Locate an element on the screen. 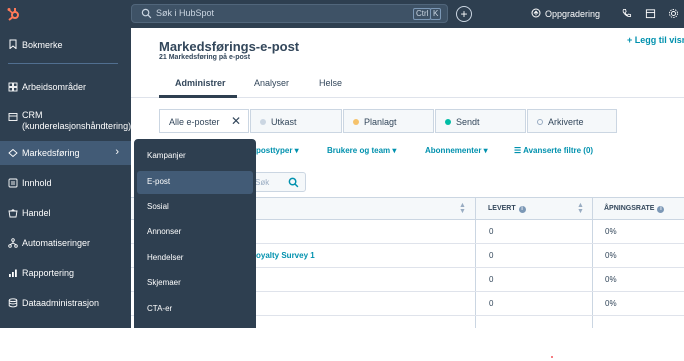 The height and width of the screenshot is (361, 684). search-placeholder: Søk is located at coordinates (262, 182).